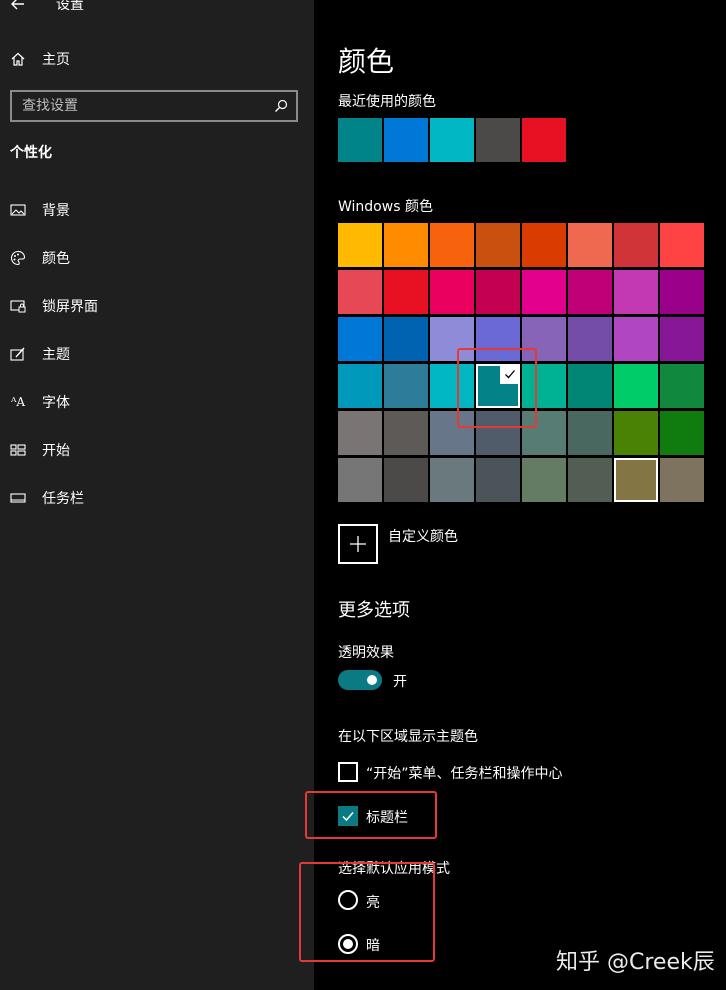  What do you see at coordinates (387, 817) in the screenshot?
I see `accent-titlebar-label: 标题栏` at bounding box center [387, 817].